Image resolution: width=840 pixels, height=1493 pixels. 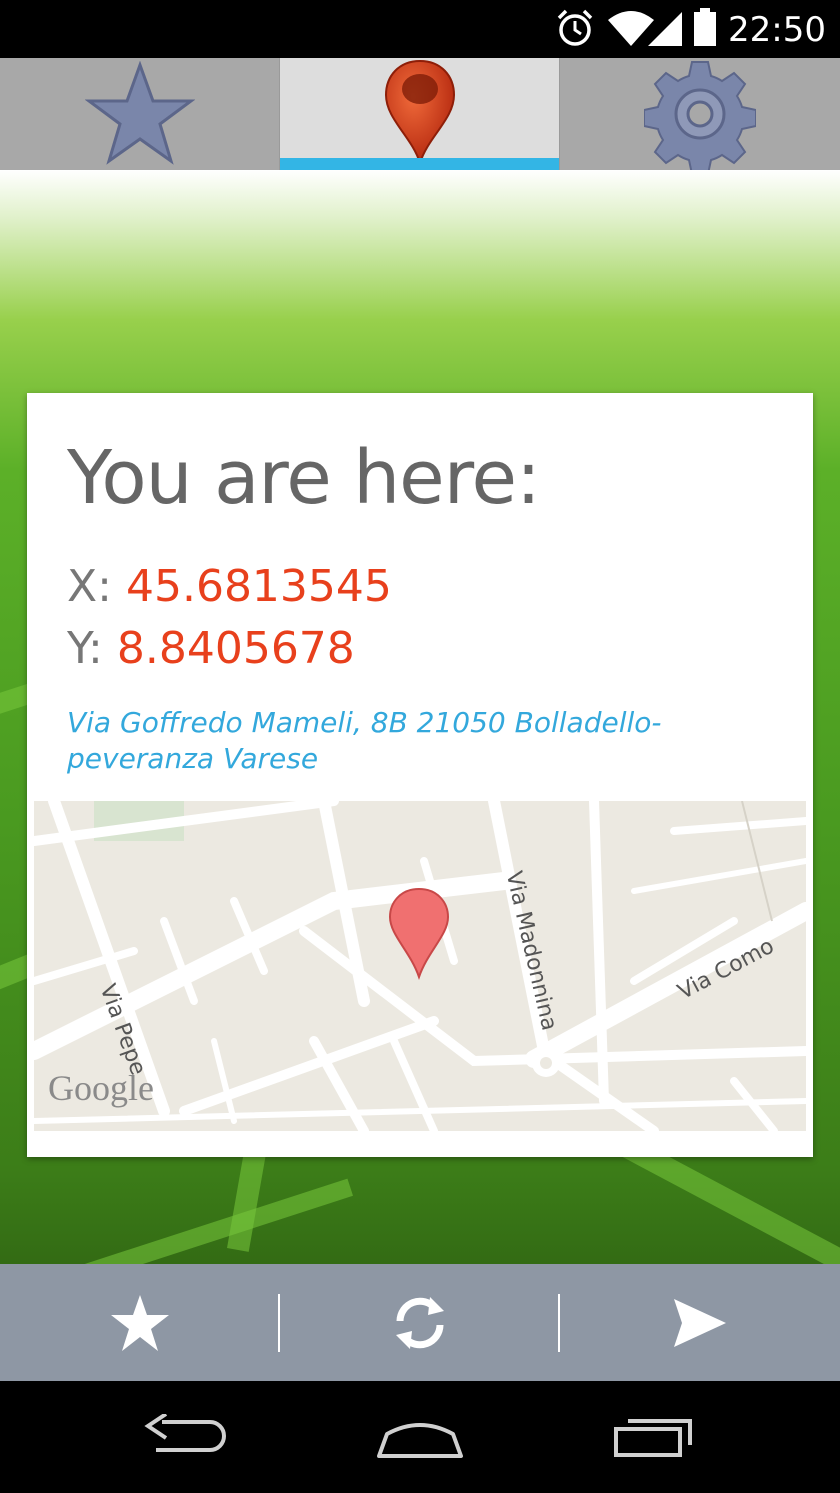 I want to click on tab-favorites, so click(x=140, y=114).